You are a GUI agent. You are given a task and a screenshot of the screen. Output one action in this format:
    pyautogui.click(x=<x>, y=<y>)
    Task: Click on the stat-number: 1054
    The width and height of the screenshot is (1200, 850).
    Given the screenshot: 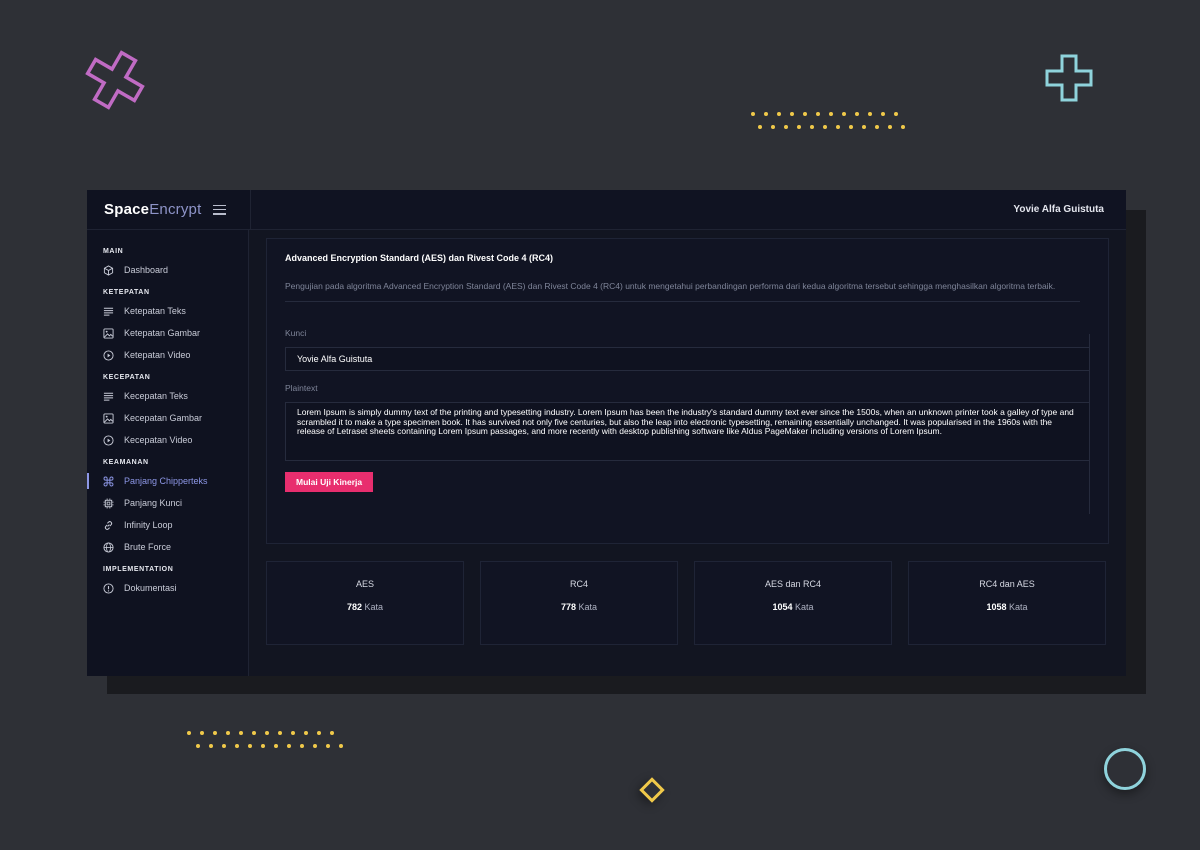 What is the action you would take?
    pyautogui.click(x=782, y=607)
    